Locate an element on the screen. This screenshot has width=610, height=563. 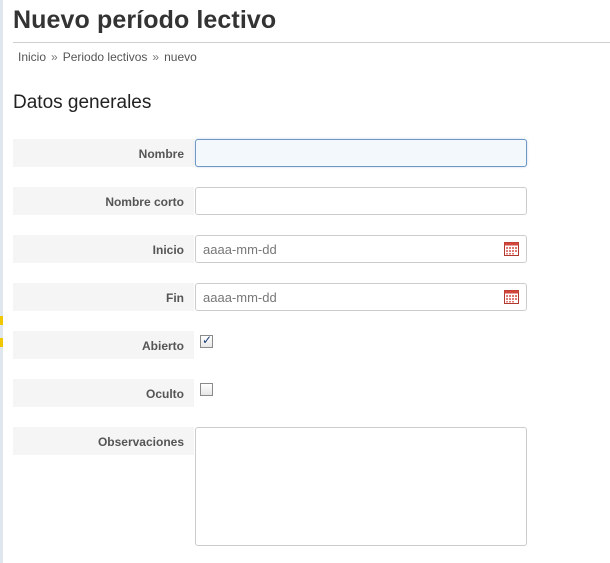
form-row-oculto: Oculto is located at coordinates (311, 393).